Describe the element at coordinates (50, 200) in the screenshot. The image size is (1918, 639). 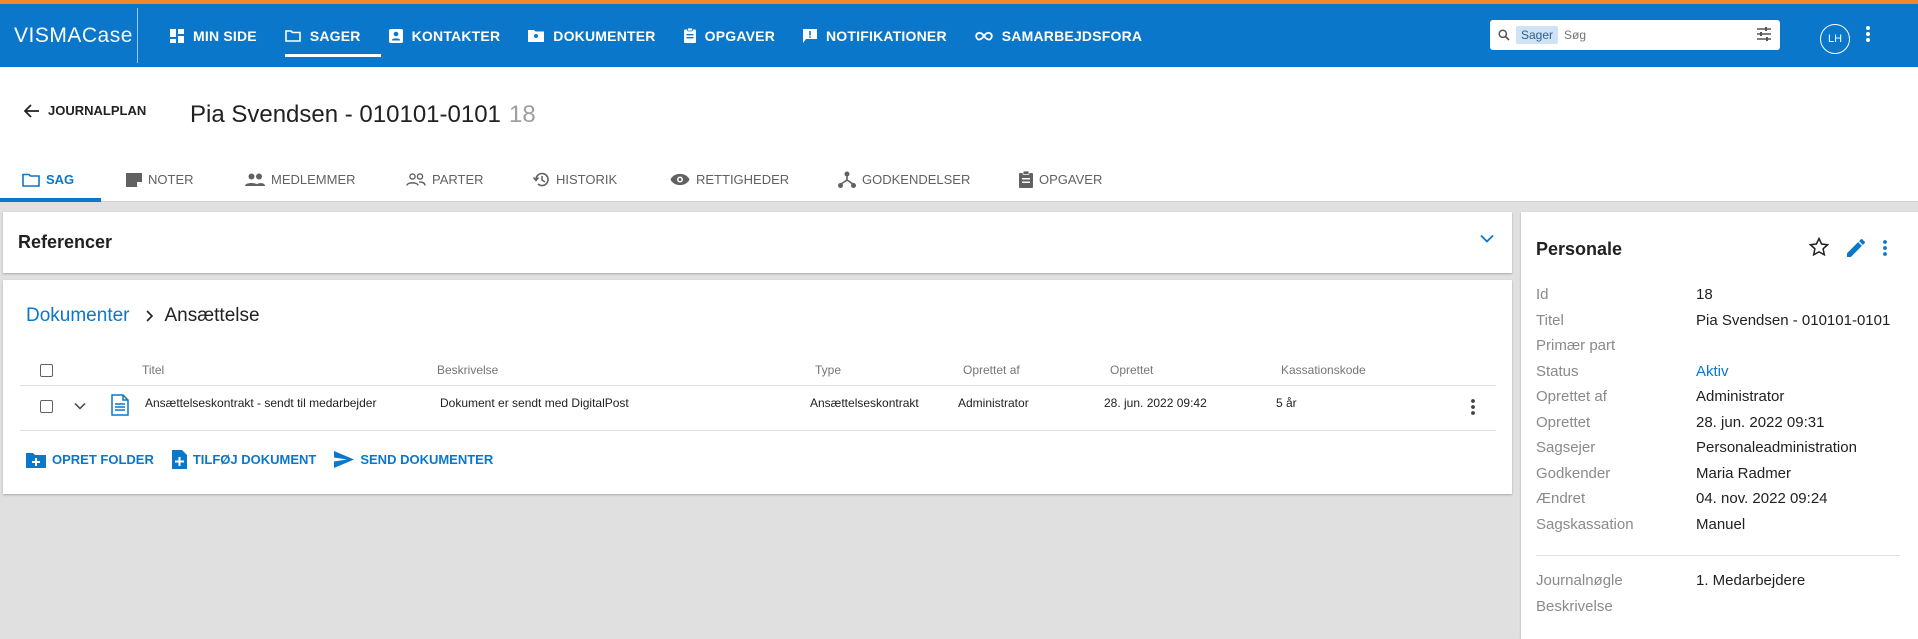
I see `active-tab-indicator` at that location.